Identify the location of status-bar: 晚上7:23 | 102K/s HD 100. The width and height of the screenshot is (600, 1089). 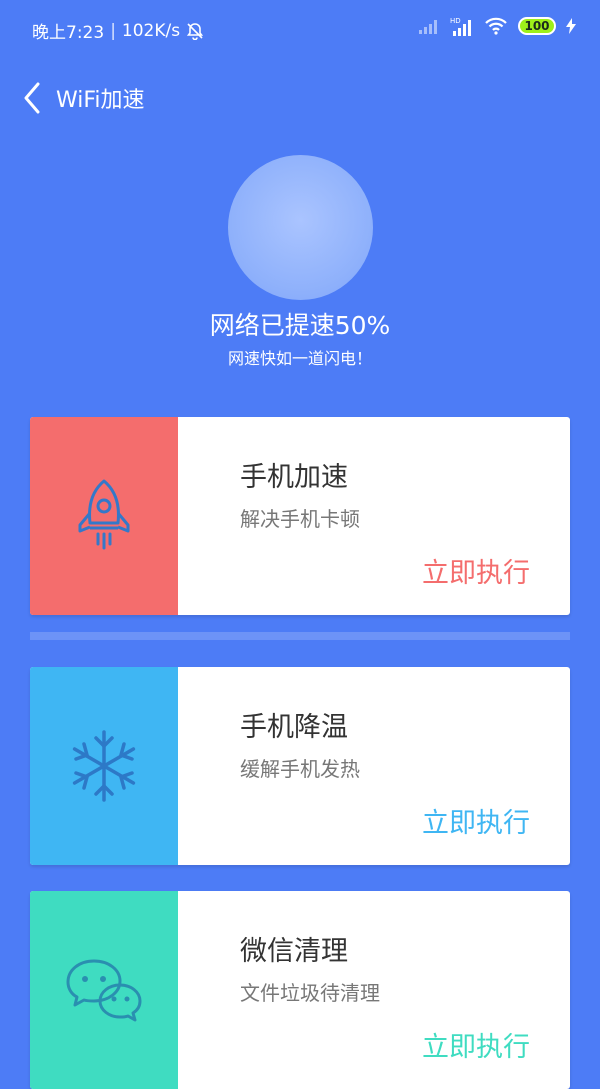
(300, 30).